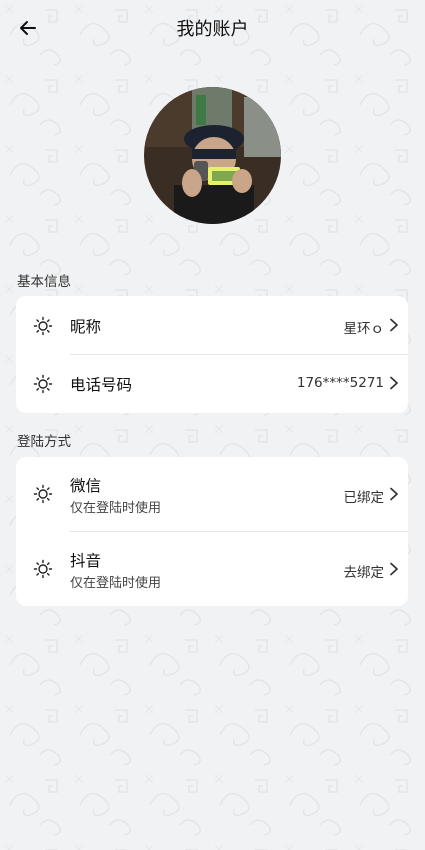 The image size is (425, 850). Describe the element at coordinates (364, 573) in the screenshot. I see `douyin-status: 去绑定` at that location.